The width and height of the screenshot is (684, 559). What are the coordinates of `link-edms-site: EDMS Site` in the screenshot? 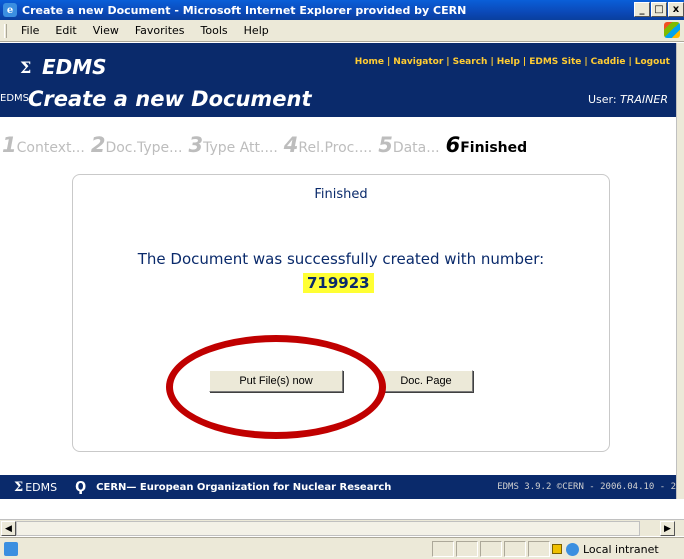 It's located at (555, 62).